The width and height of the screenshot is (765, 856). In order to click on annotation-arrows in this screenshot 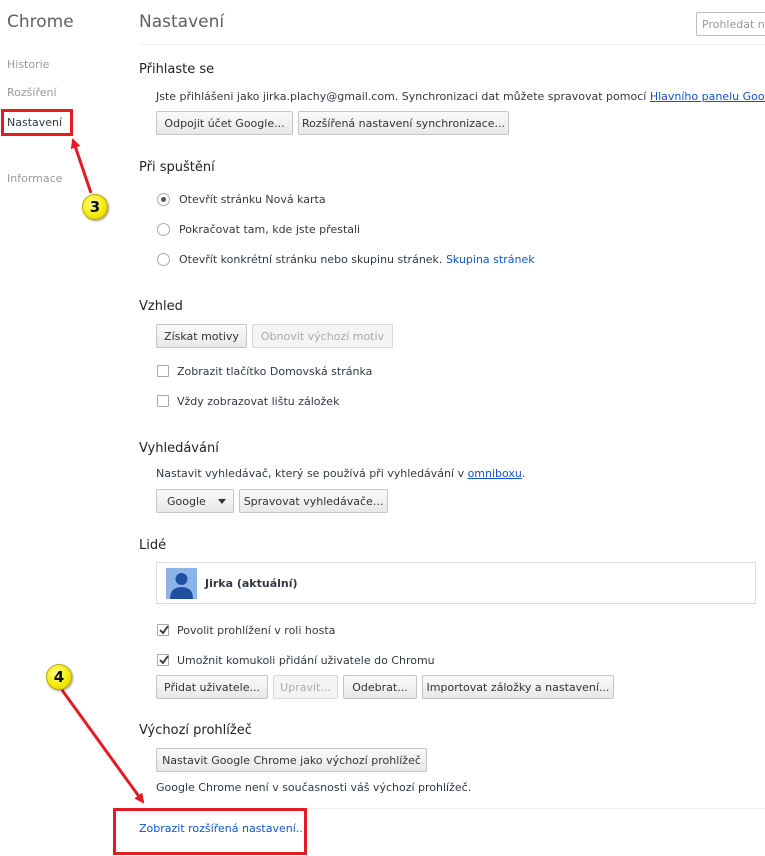, I will do `click(102, 471)`.